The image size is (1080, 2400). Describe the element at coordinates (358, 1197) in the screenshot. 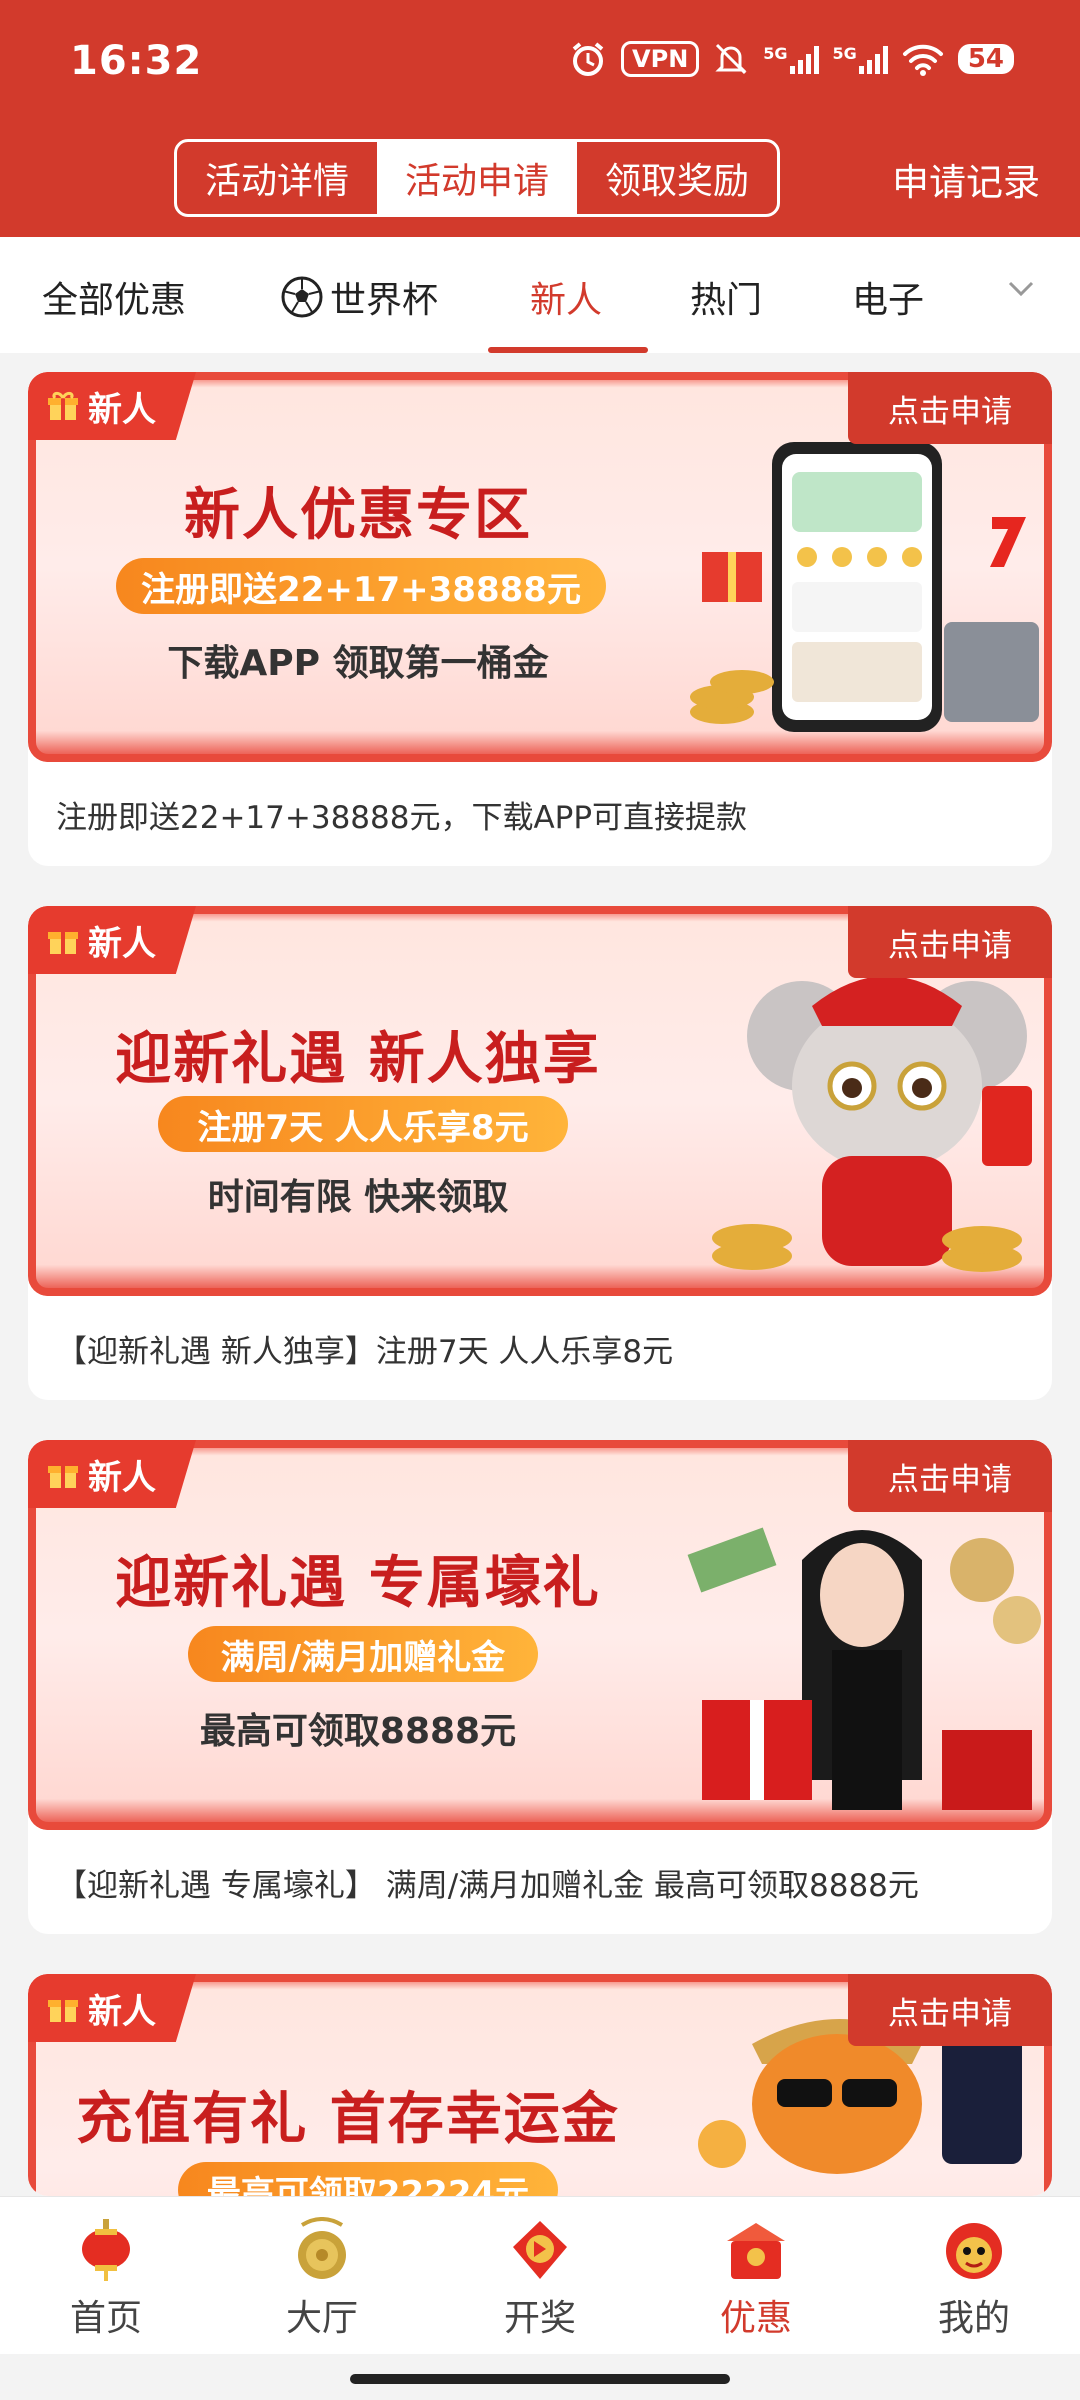

I see `banner-subtitle: 时间有限 快来领取` at that location.